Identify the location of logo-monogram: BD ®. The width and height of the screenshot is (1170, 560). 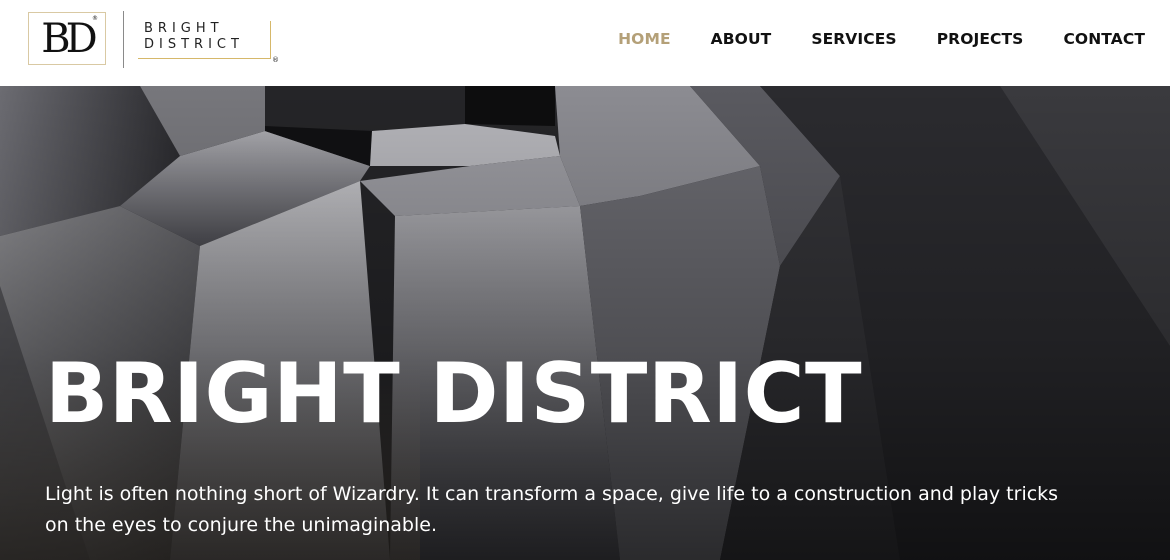
(67, 38).